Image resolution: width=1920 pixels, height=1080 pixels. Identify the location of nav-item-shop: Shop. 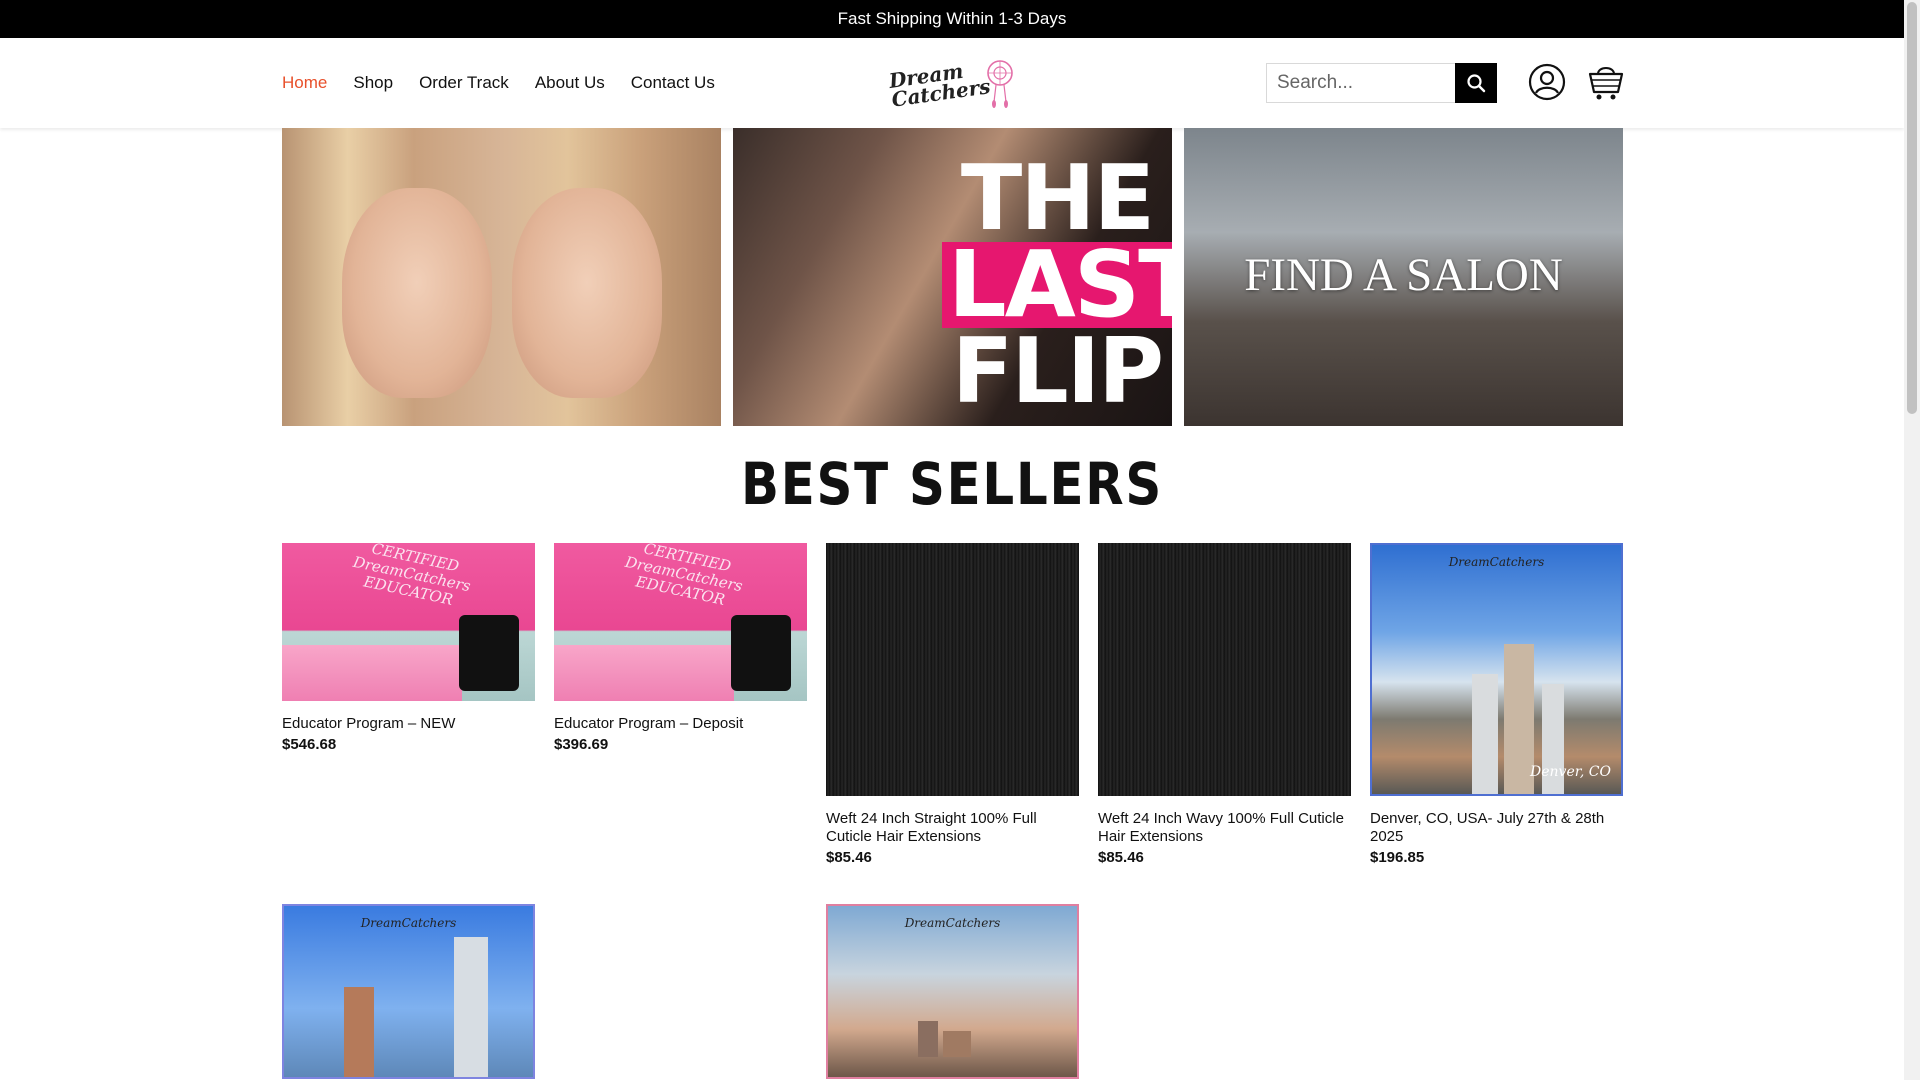
(373, 83).